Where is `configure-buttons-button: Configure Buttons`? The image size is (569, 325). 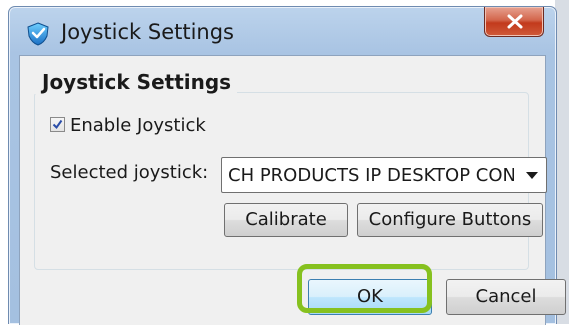
configure-buttons-button: Configure Buttons is located at coordinates (450, 220).